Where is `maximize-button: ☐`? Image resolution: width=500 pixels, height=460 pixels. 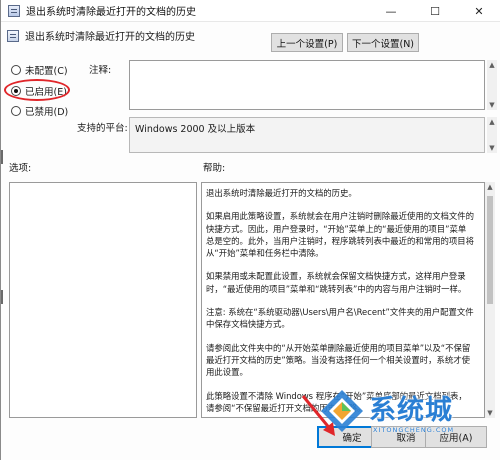
maximize-button: ☐ is located at coordinates (435, 11).